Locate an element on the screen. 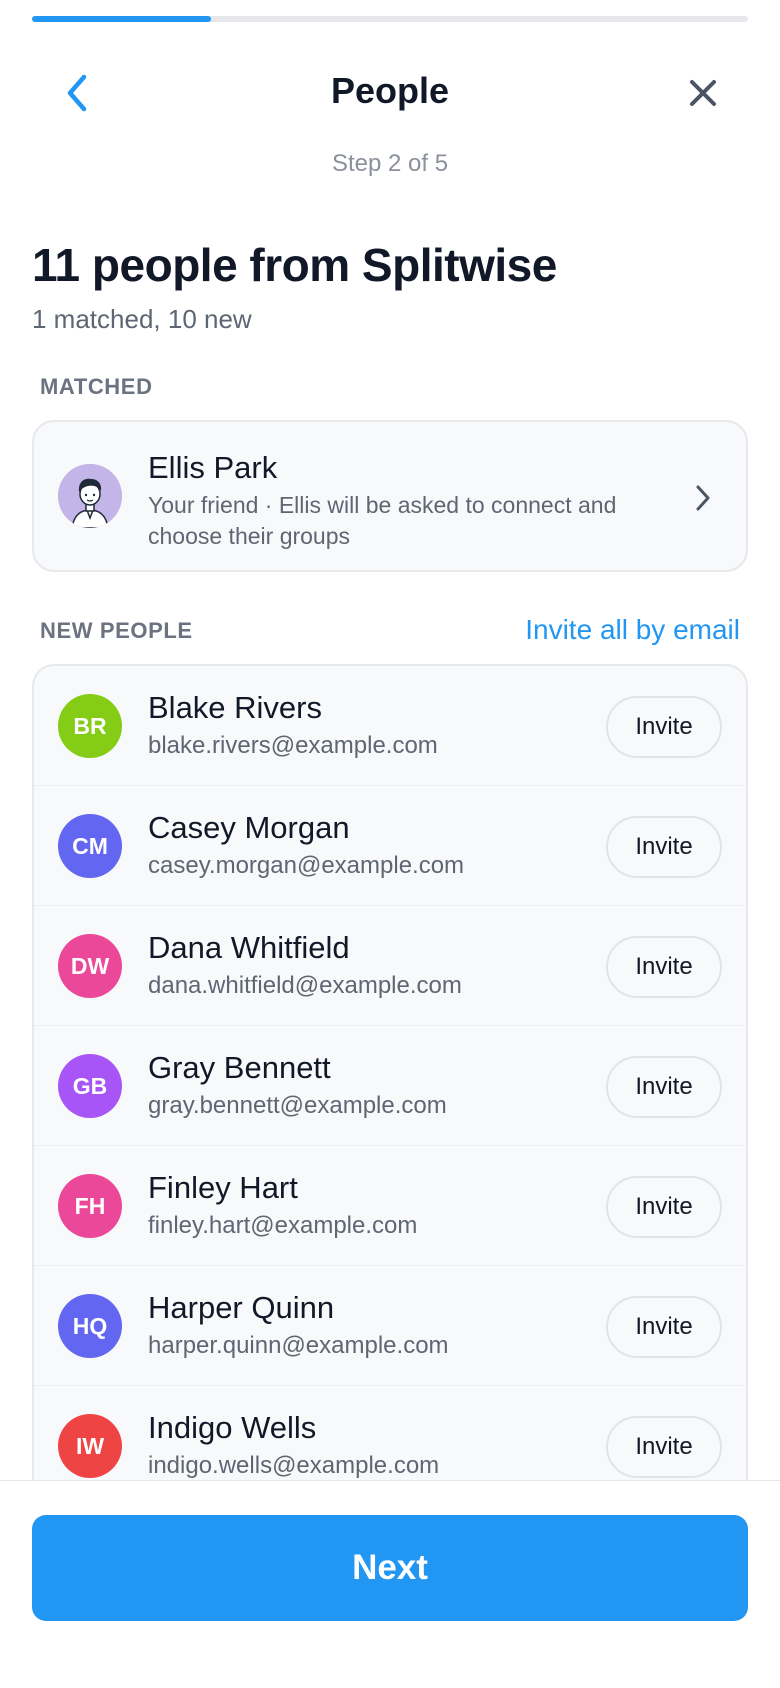 Image resolution: width=780 pixels, height=1688 pixels. chevron-right-icon is located at coordinates (703, 498).